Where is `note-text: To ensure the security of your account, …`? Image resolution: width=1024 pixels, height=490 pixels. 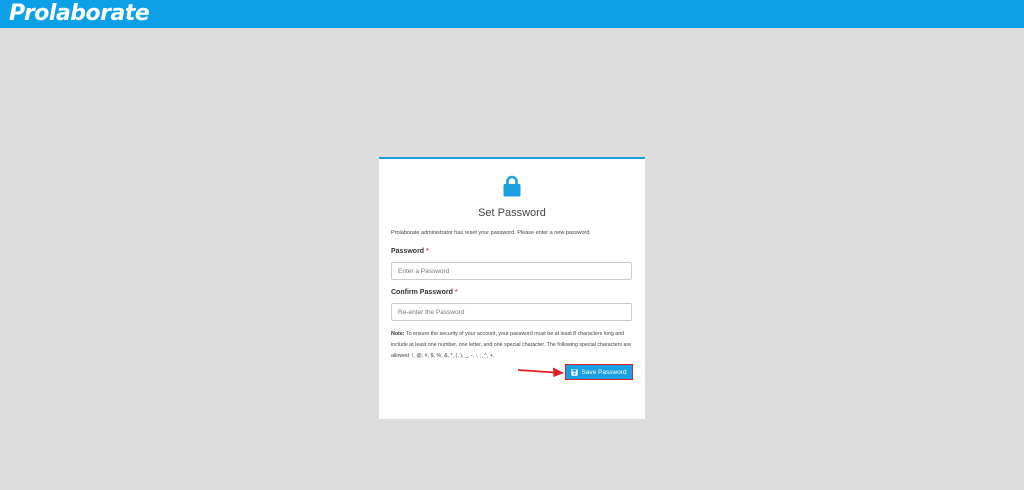
note-text: To ensure the security of your account, … is located at coordinates (511, 345).